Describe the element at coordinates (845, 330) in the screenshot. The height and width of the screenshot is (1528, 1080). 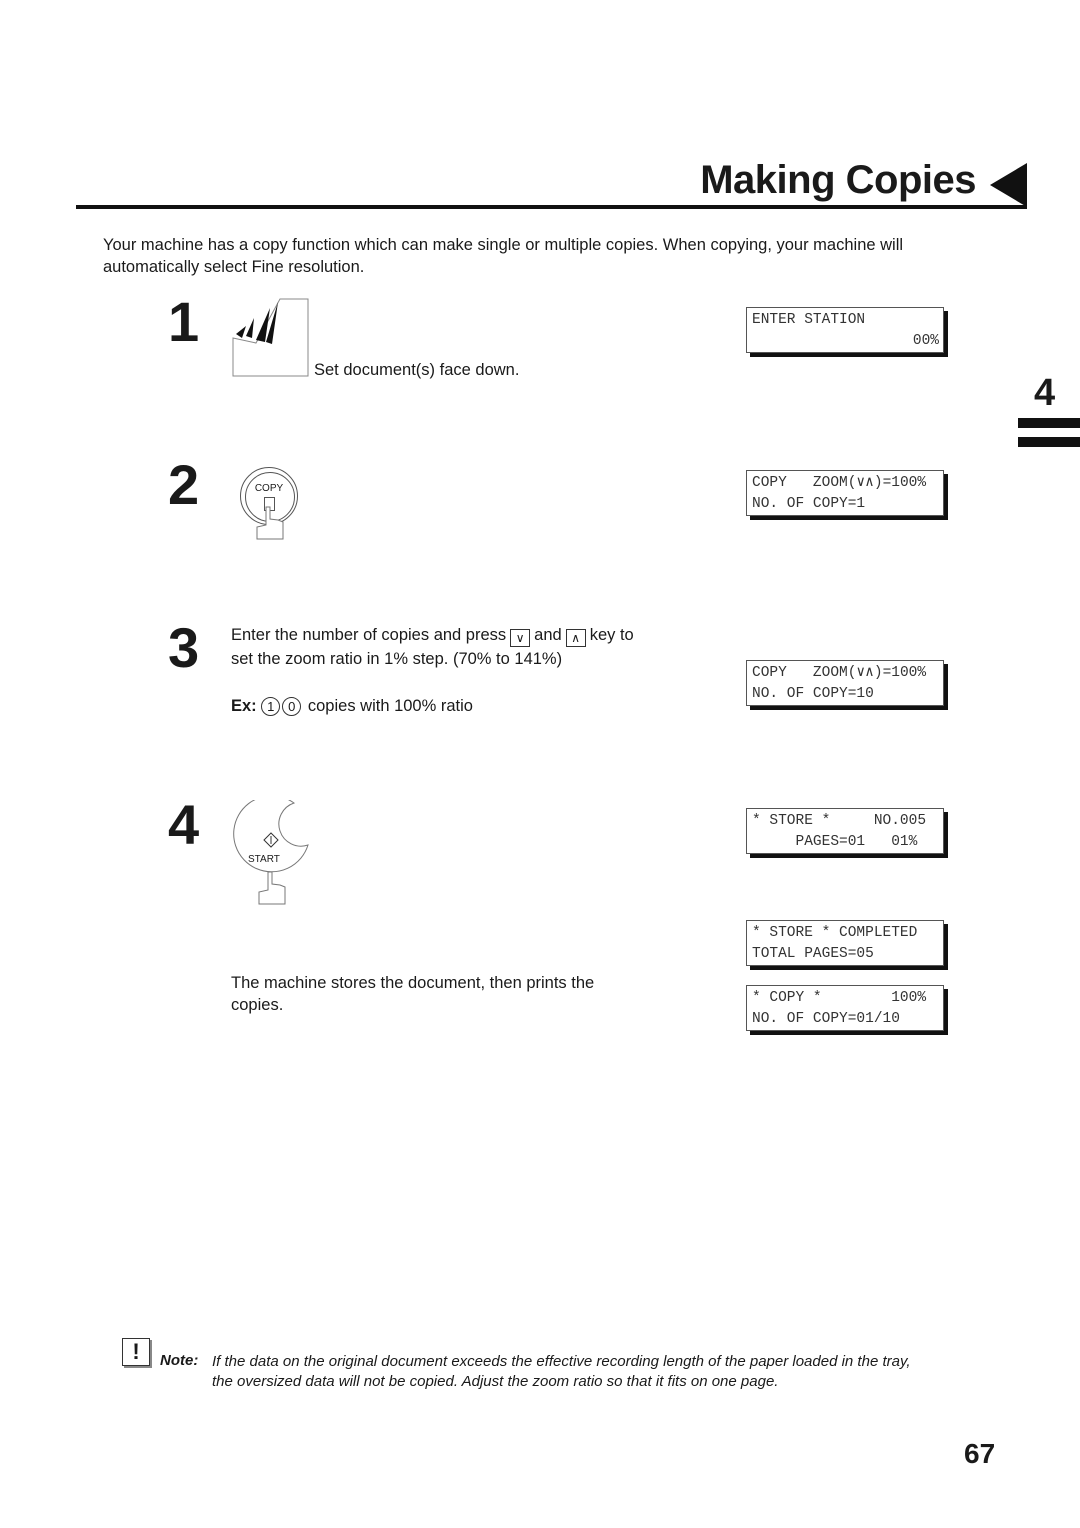
I see `lcd-display: ENTER STATION 00%` at that location.